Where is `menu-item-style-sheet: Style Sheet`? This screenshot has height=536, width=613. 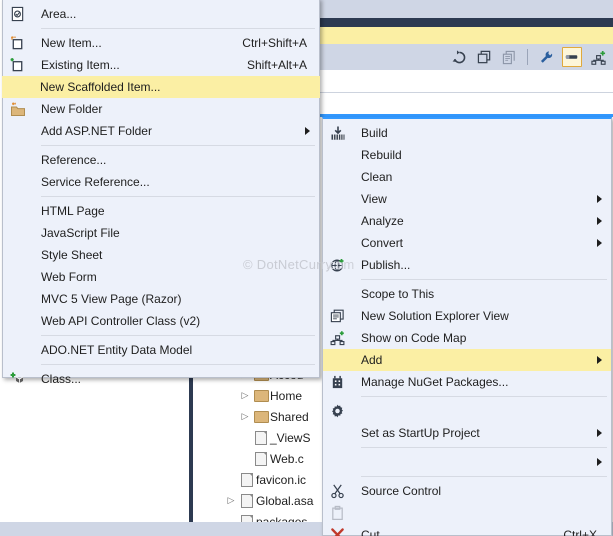
menu-item-style-sheet: Style Sheet is located at coordinates (161, 255).